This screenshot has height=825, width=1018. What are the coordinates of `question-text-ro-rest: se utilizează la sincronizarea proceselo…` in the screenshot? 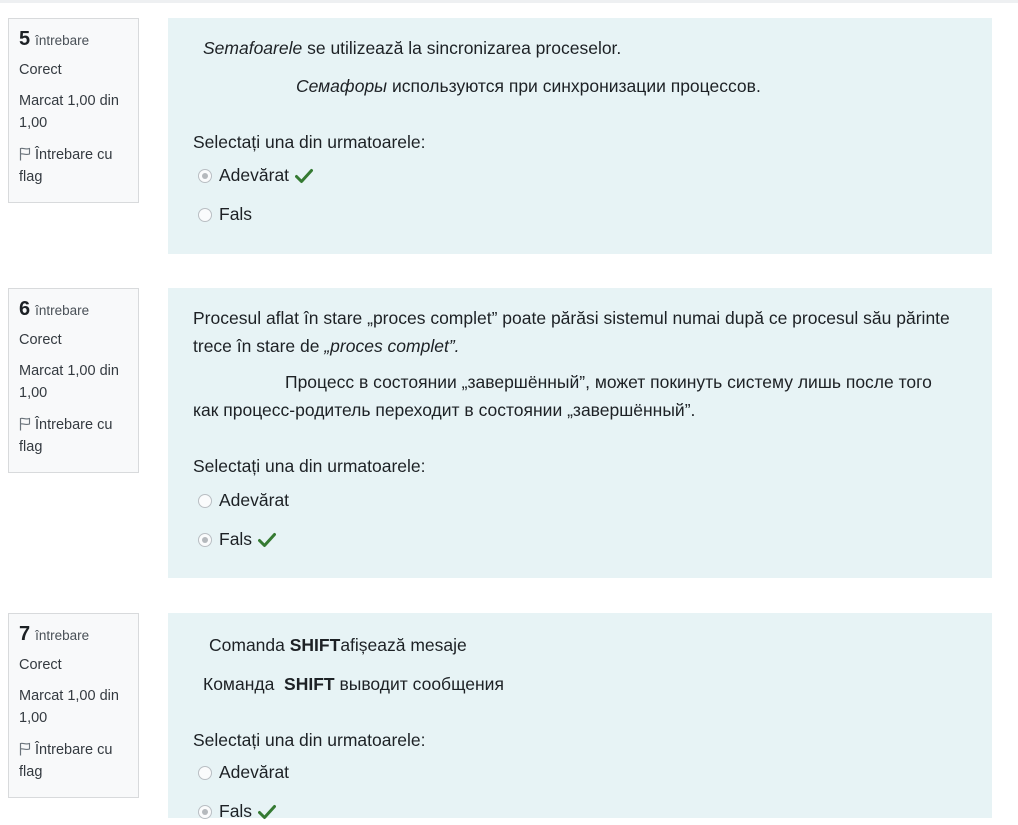 It's located at (462, 48).